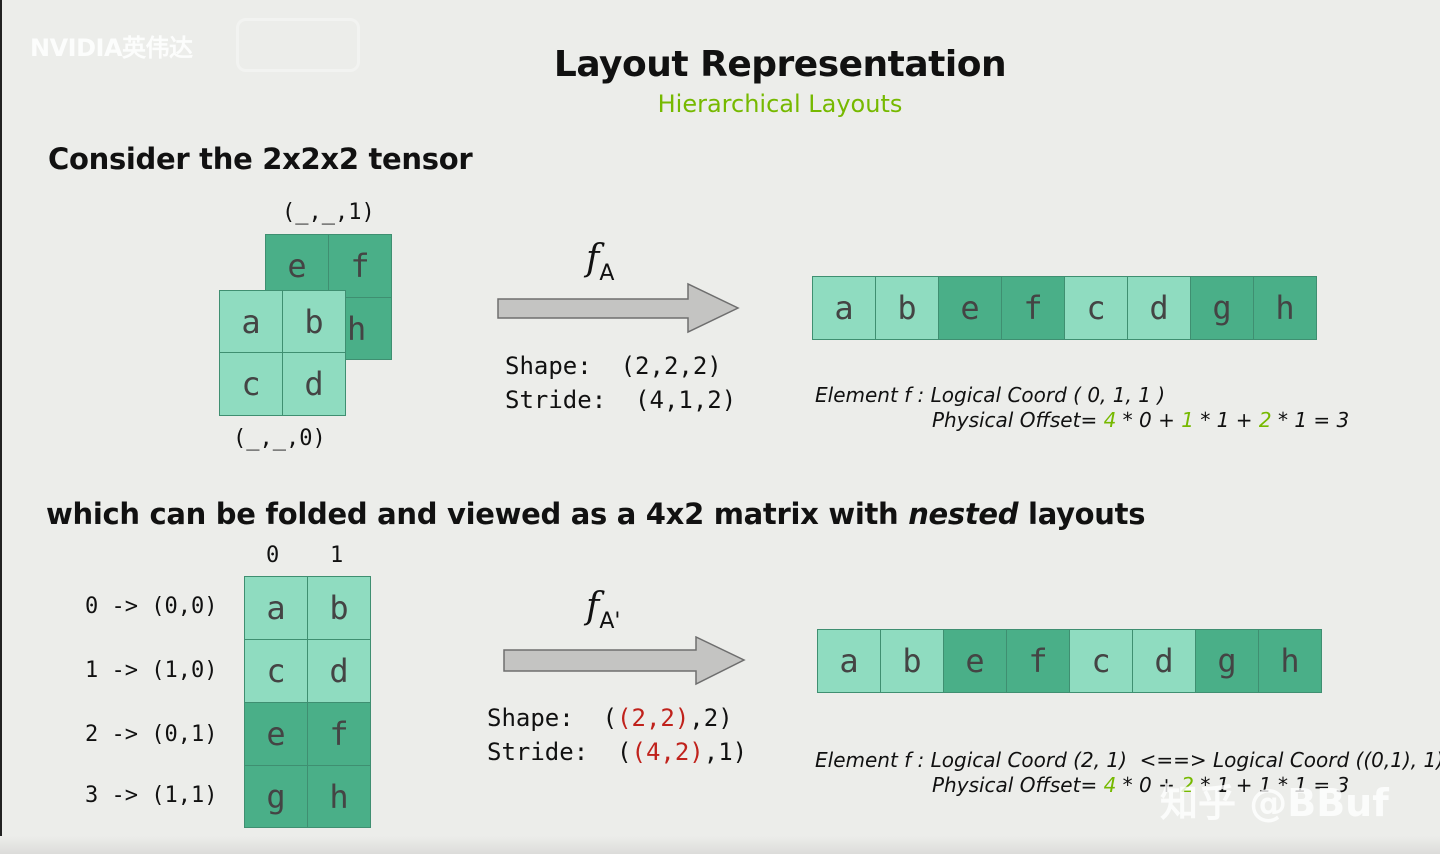 This screenshot has width=1440, height=854. Describe the element at coordinates (1274, 803) in the screenshot. I see `zhihu-watermark: 知乎 @BBuf` at that location.